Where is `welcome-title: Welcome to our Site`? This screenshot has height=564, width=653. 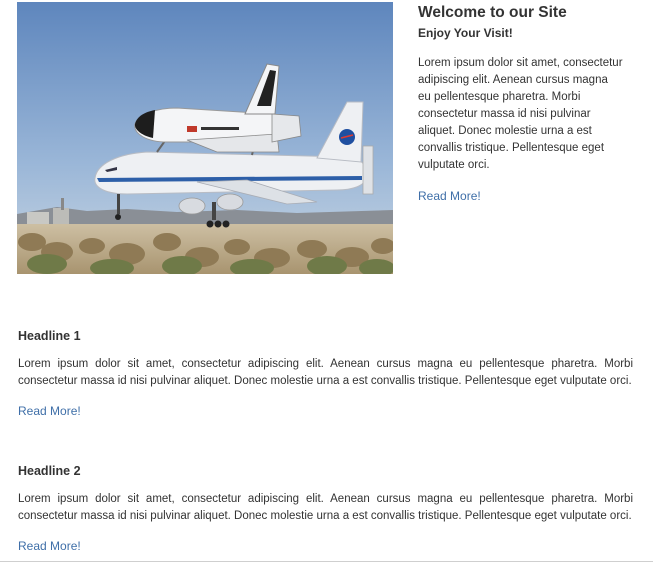
welcome-title: Welcome to our Site is located at coordinates (492, 12).